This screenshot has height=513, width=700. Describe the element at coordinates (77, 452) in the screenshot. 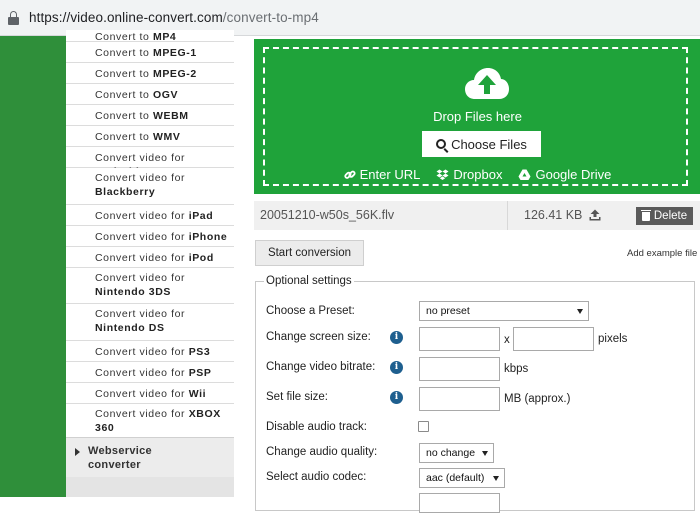

I see `caret-right-icon` at that location.